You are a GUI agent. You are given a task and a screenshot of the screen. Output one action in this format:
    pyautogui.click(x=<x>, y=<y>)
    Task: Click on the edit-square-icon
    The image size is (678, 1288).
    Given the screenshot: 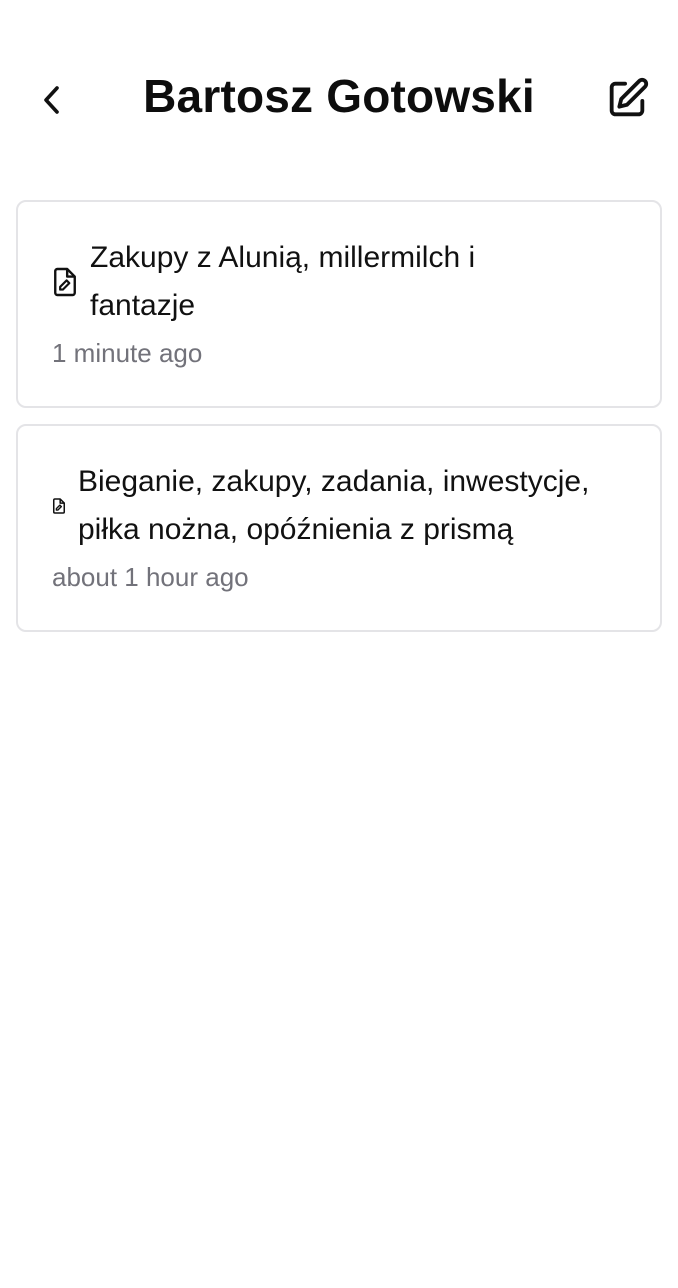 What is the action you would take?
    pyautogui.click(x=629, y=97)
    